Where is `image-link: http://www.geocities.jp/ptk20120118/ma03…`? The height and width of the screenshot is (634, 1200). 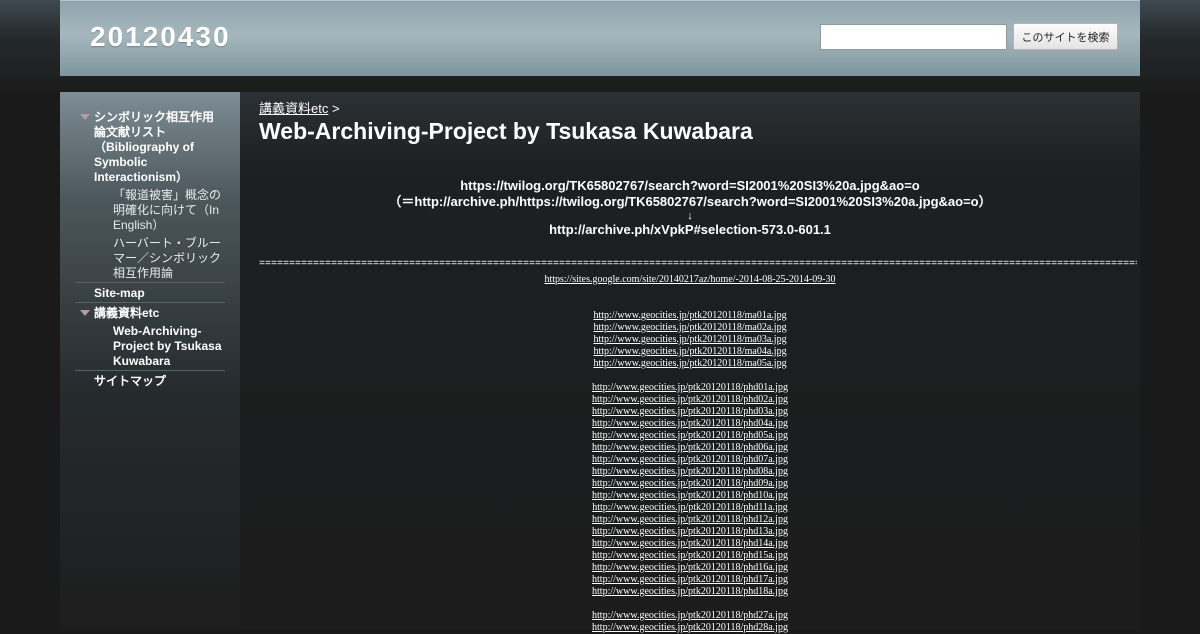
image-link: http://www.geocities.jp/ptk20120118/ma03… is located at coordinates (689, 339).